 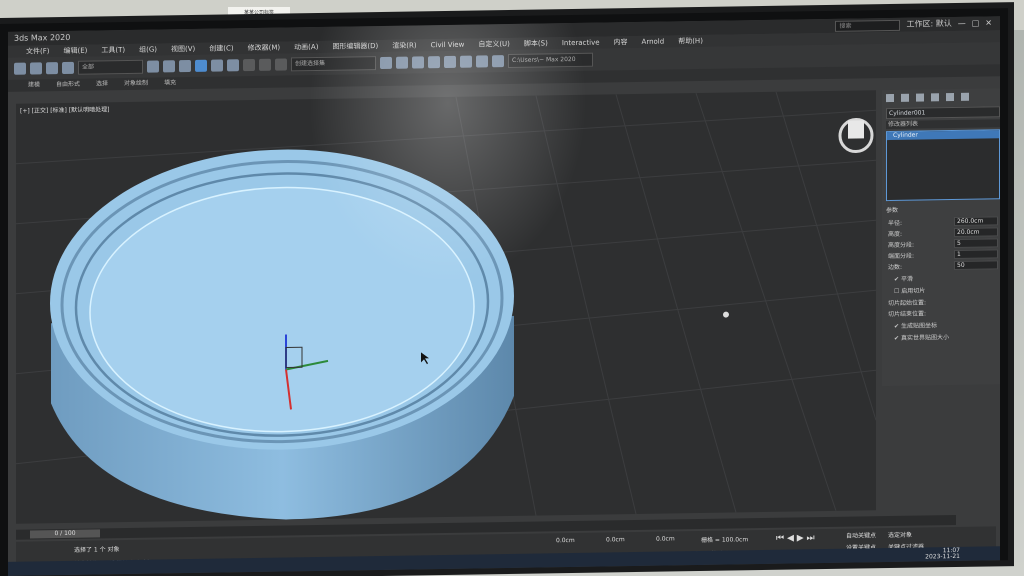 What do you see at coordinates (102, 84) in the screenshot?
I see `ribbon-tab-selection: 选择` at bounding box center [102, 84].